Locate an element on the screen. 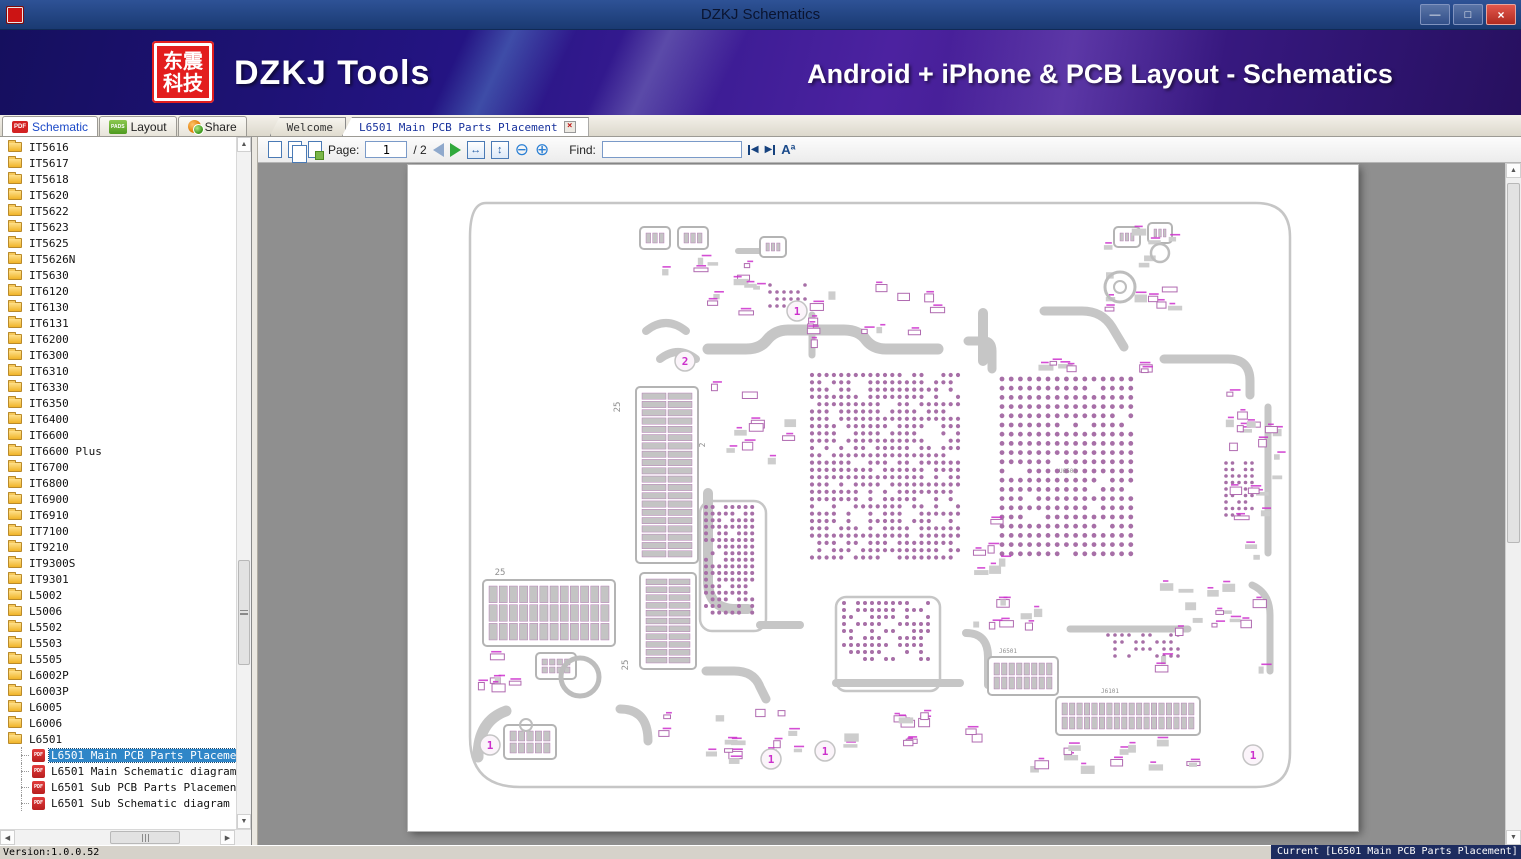  viewer-vscrollbar: ▲ ▼ is located at coordinates (1513, 504).